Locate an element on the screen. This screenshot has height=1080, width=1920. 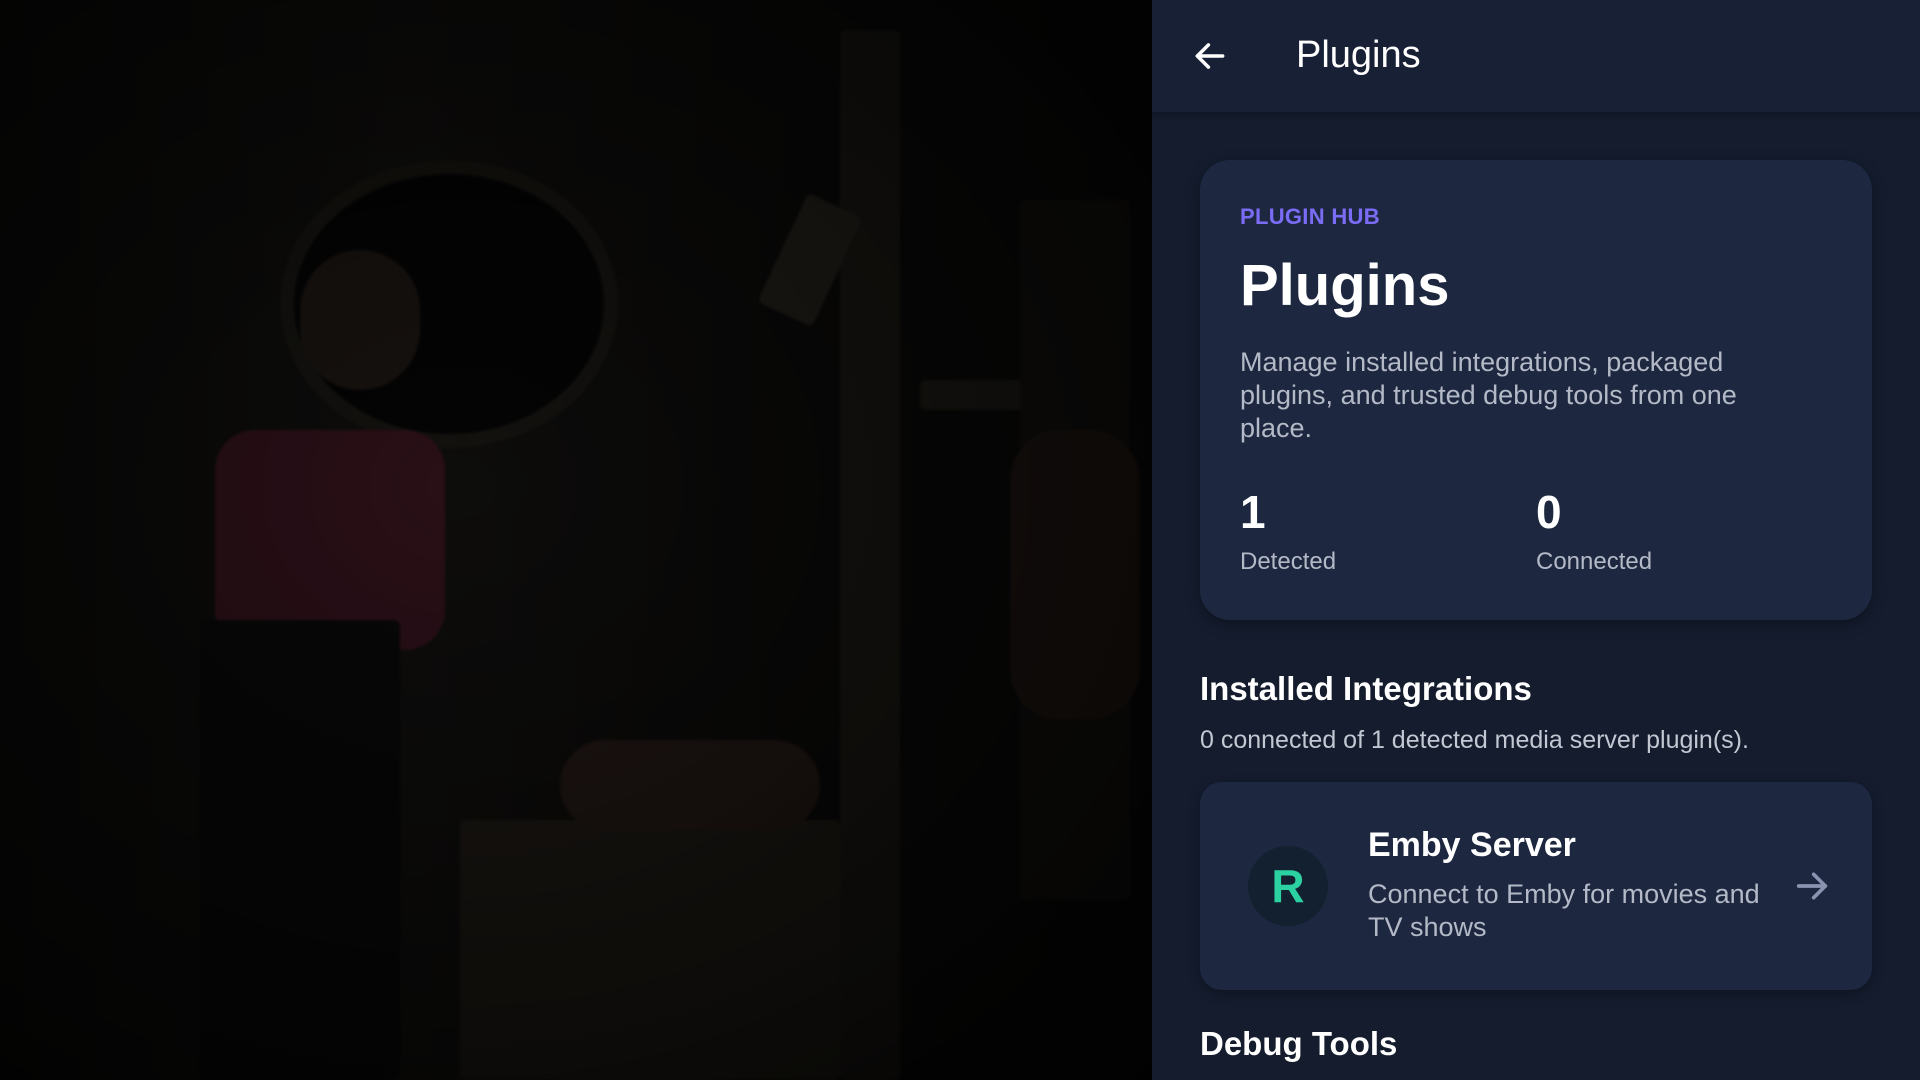
arrow-left-icon is located at coordinates (1210, 56).